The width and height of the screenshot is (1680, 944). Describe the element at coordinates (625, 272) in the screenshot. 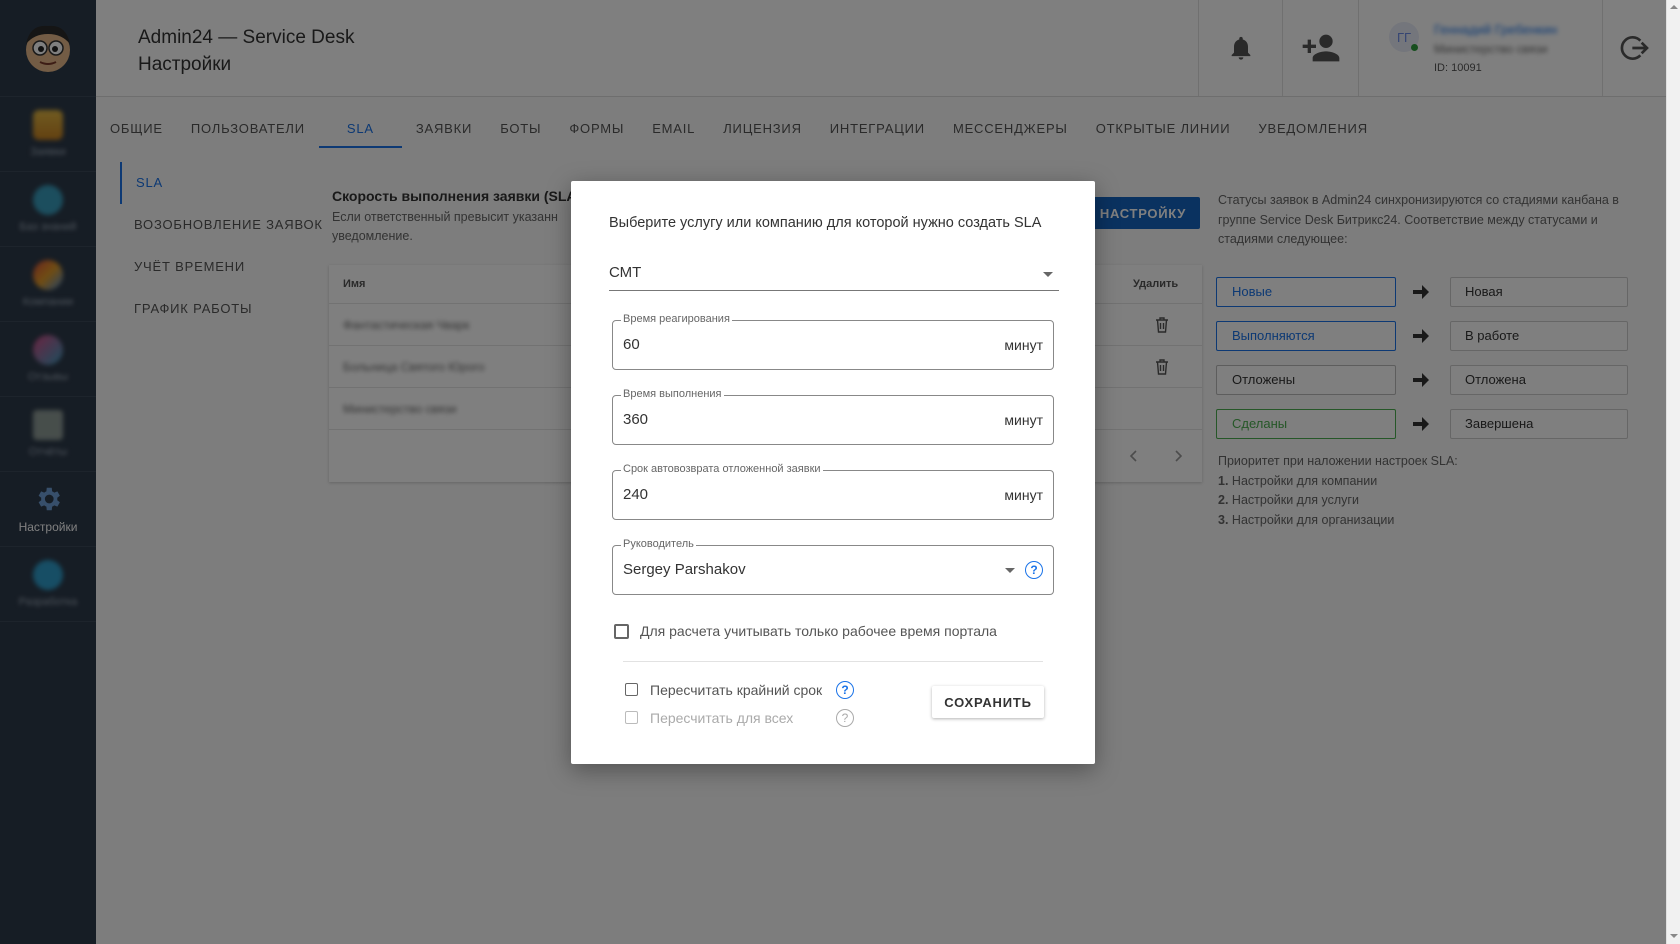

I see `select-value: СМТ` at that location.